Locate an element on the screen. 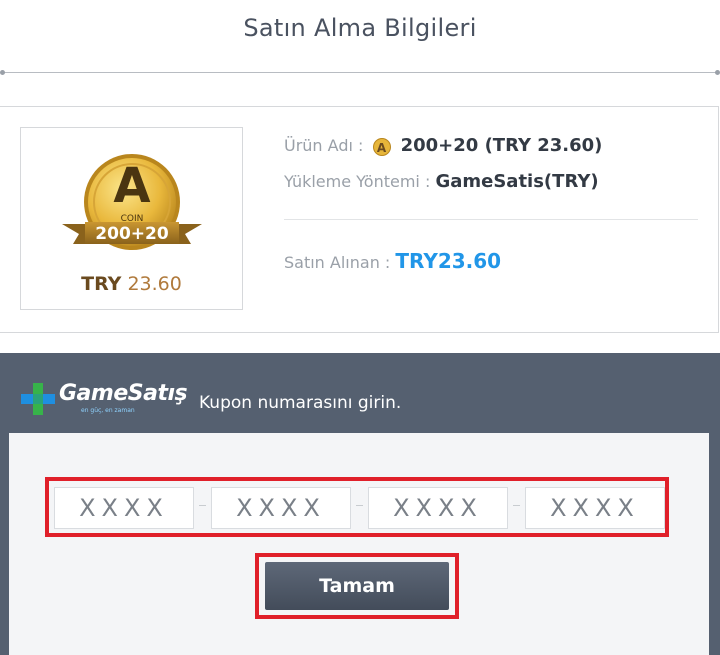 The height and width of the screenshot is (655, 720). submit-button-highlight: Tamam is located at coordinates (357, 586).